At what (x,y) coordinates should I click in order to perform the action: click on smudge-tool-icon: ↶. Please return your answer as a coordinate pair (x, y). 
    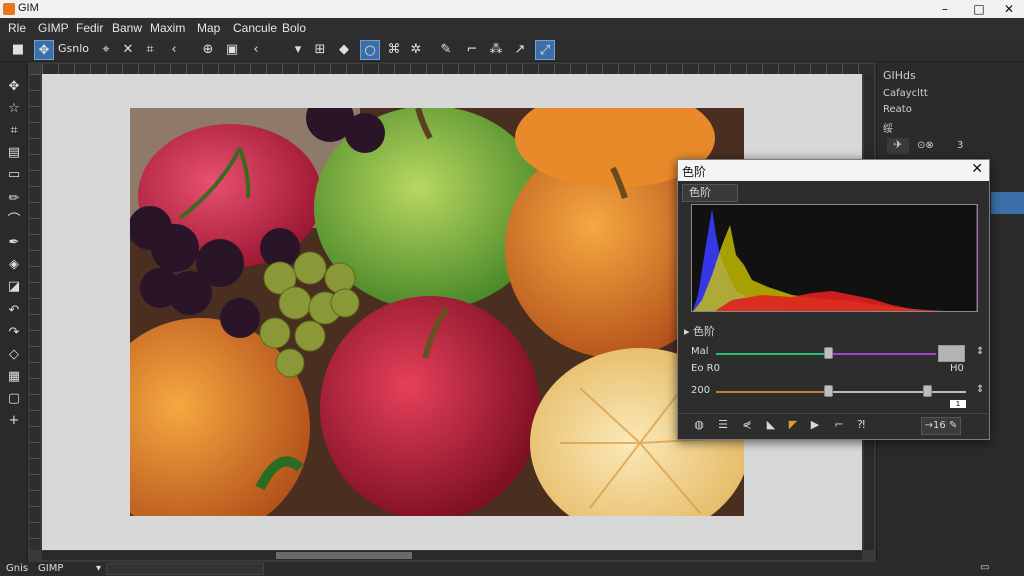
    Looking at the image, I should click on (14, 311).